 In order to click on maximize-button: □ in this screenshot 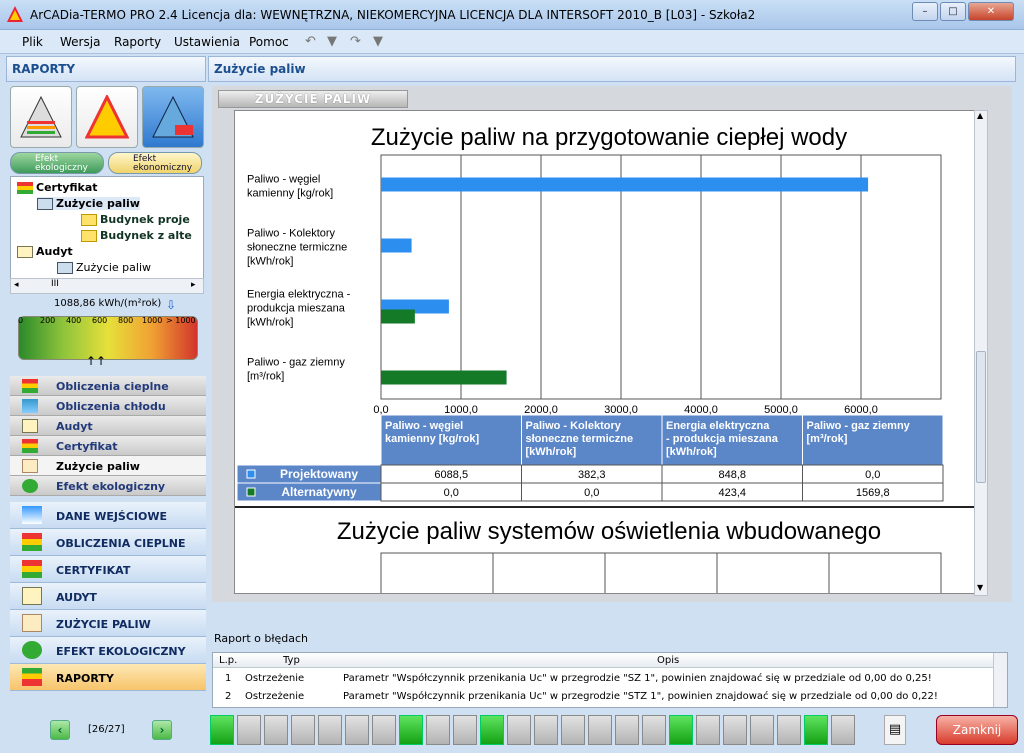, I will do `click(953, 11)`.